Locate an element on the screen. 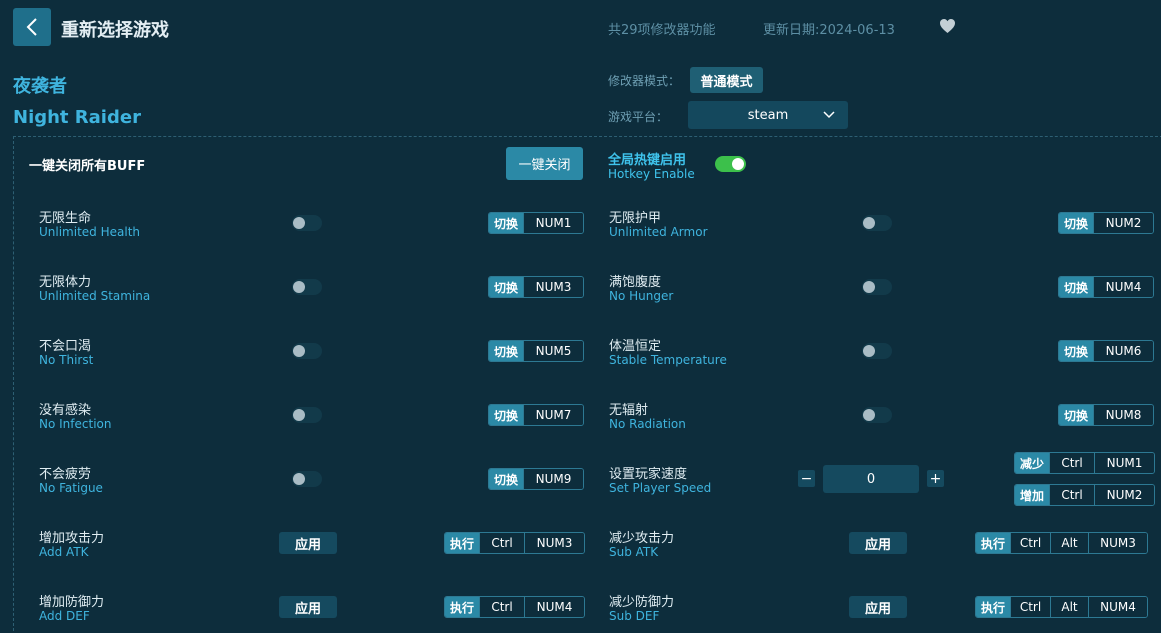  hotkey-group: 切换 NUM7 is located at coordinates (536, 415).